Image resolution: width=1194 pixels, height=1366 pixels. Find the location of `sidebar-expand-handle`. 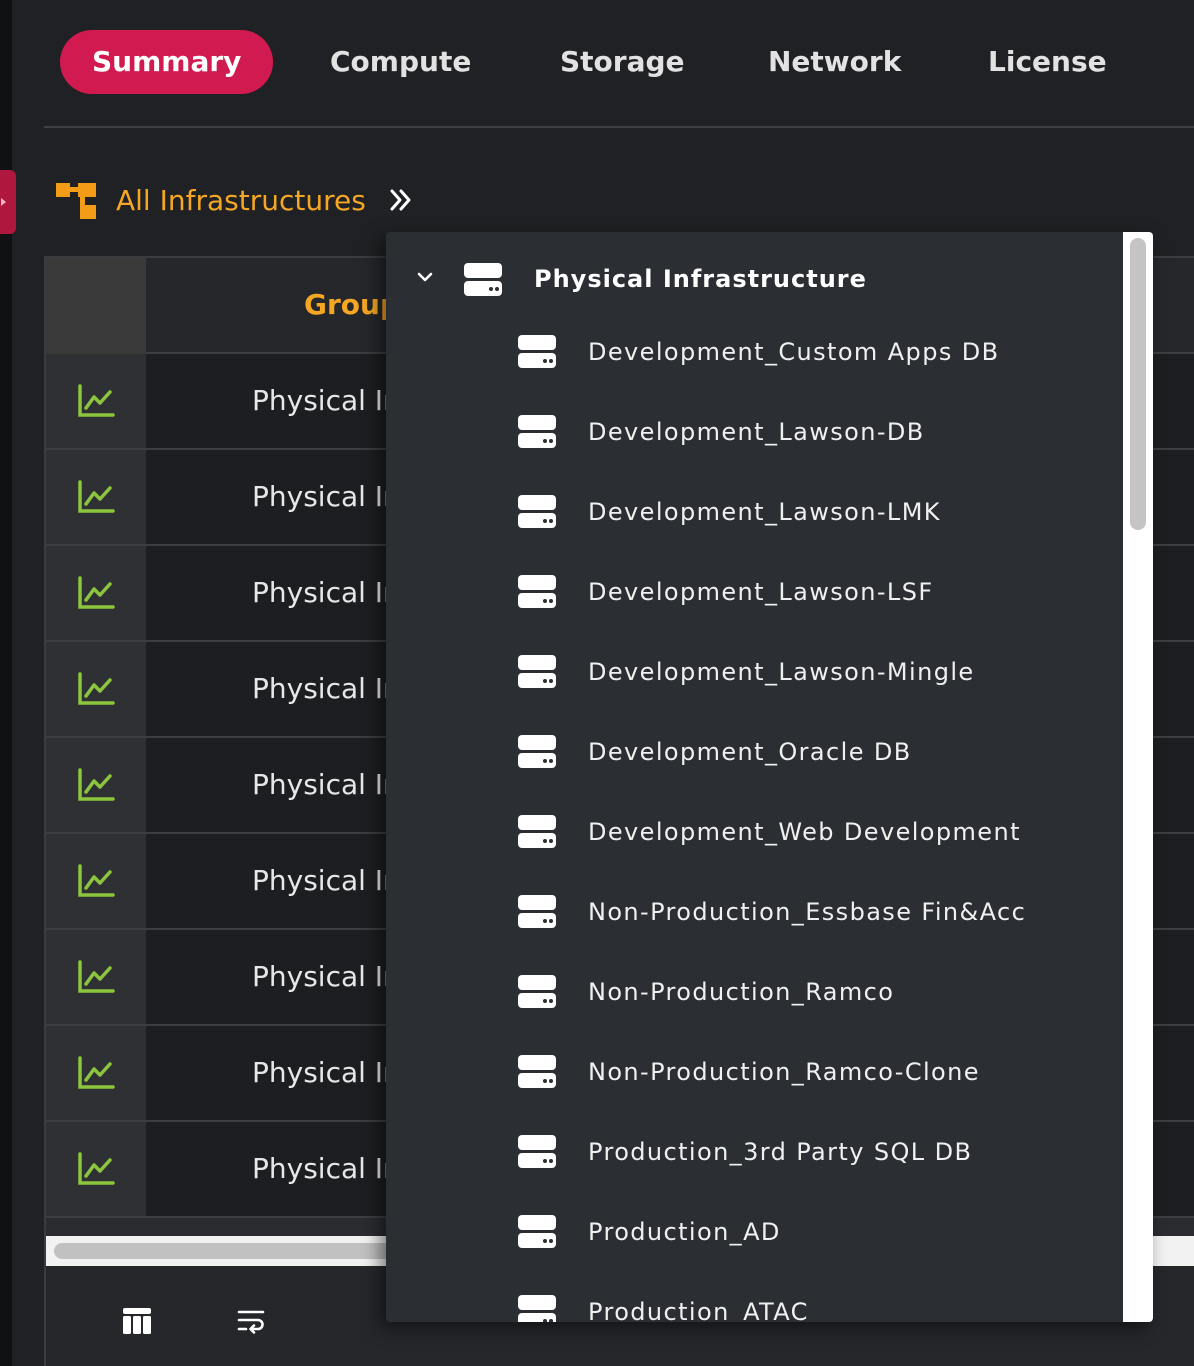

sidebar-expand-handle is located at coordinates (8, 202).